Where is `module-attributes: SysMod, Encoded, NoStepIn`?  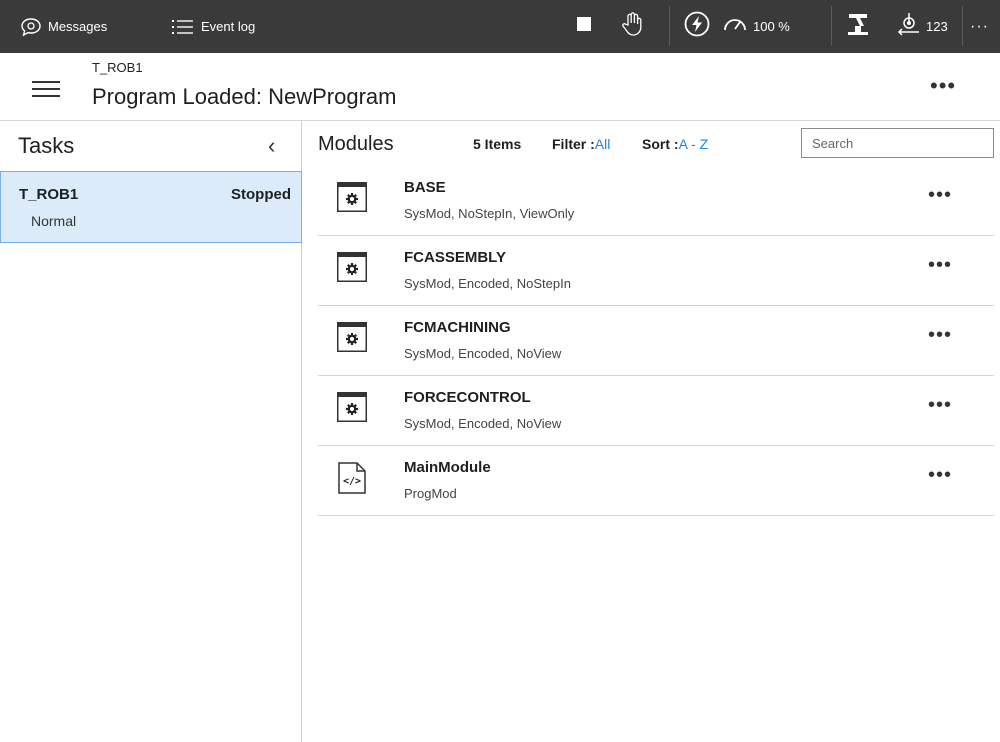
module-attributes: SysMod, Encoded, NoStepIn is located at coordinates (487, 283).